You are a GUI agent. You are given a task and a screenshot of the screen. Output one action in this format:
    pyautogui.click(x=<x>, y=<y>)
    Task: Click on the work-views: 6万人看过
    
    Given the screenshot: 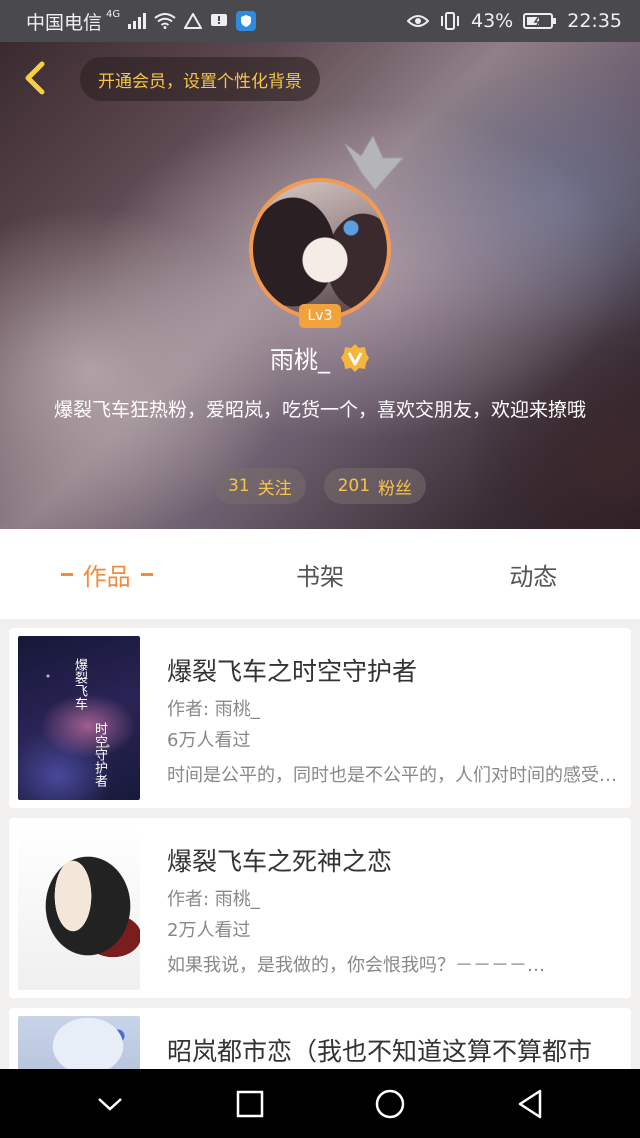 What is the action you would take?
    pyautogui.click(x=209, y=740)
    